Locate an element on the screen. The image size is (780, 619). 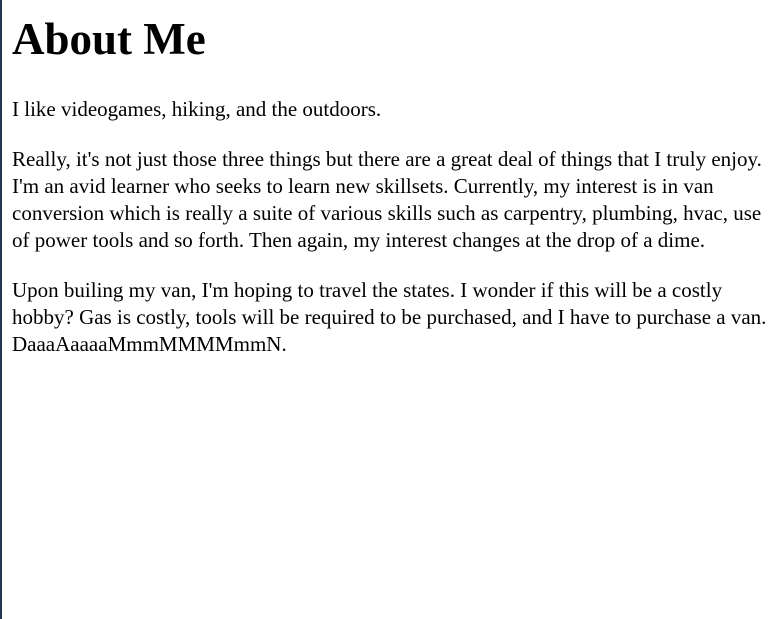
page-title: About Me is located at coordinates (109, 39).